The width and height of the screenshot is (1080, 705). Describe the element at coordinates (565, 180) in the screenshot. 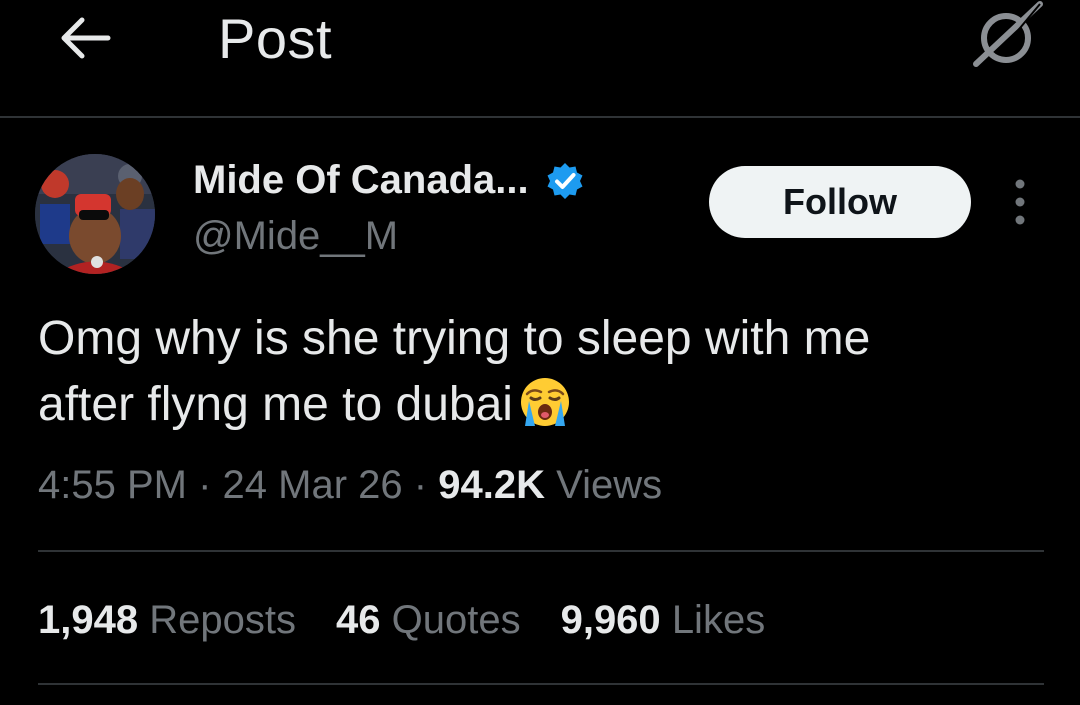

I see `verified-badge-icon` at that location.